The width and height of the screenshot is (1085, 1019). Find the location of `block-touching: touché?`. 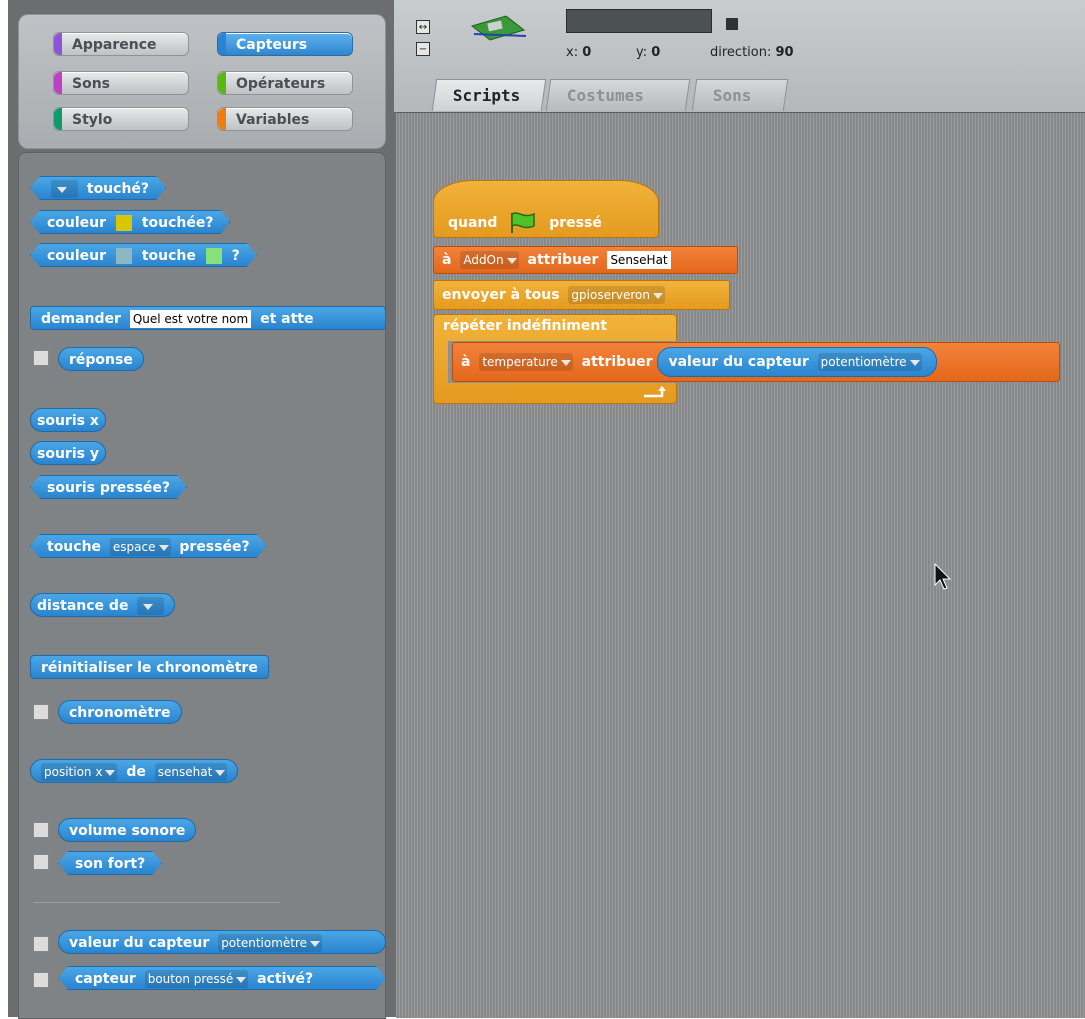

block-touching: touché? is located at coordinates (98, 188).